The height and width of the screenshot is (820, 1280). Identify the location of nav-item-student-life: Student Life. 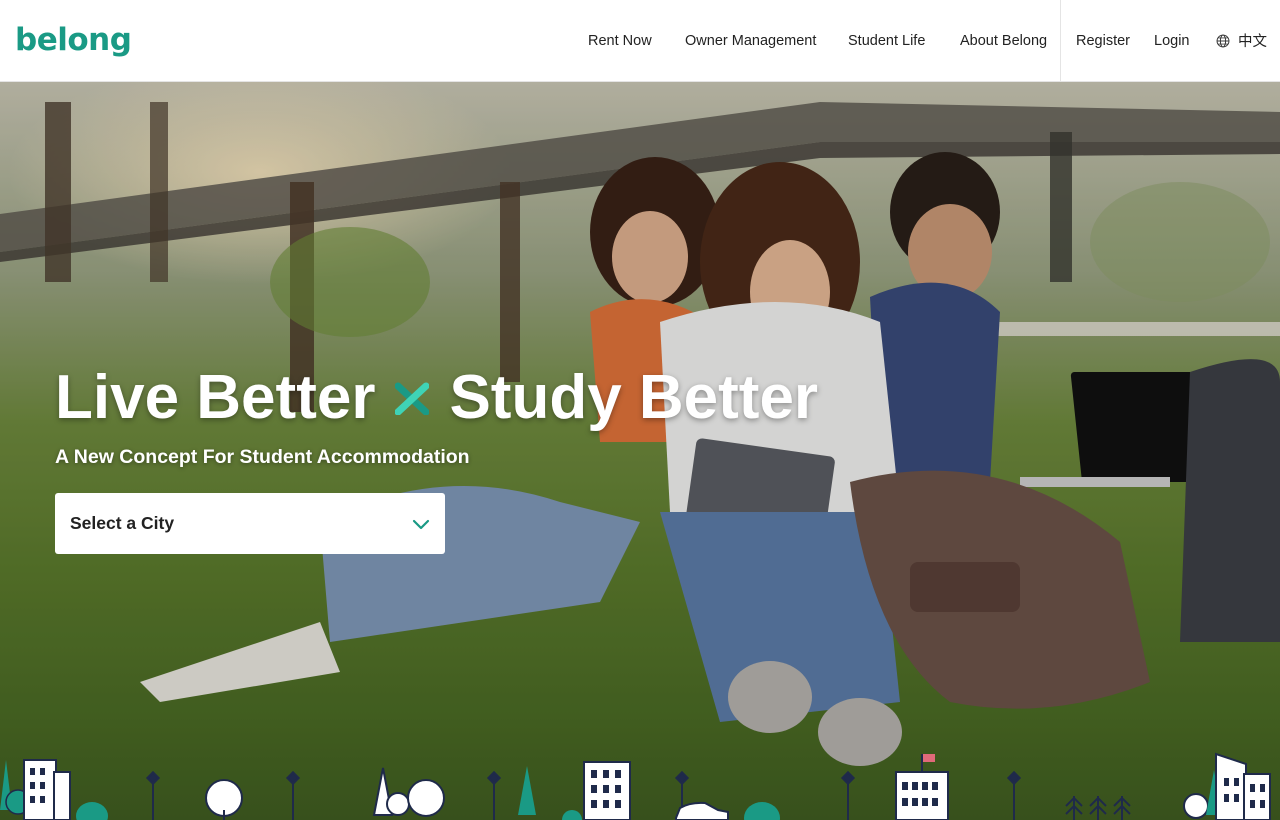
(886, 40).